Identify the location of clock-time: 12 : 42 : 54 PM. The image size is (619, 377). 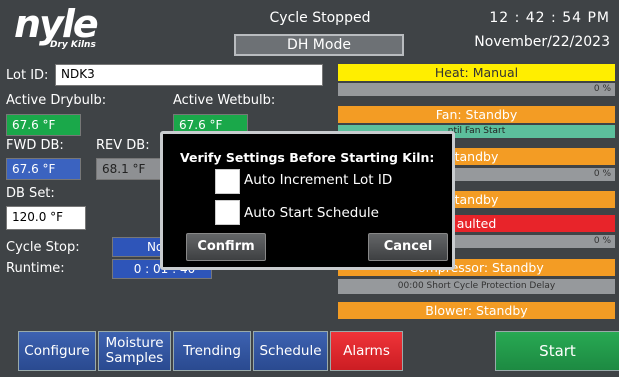
(549, 18).